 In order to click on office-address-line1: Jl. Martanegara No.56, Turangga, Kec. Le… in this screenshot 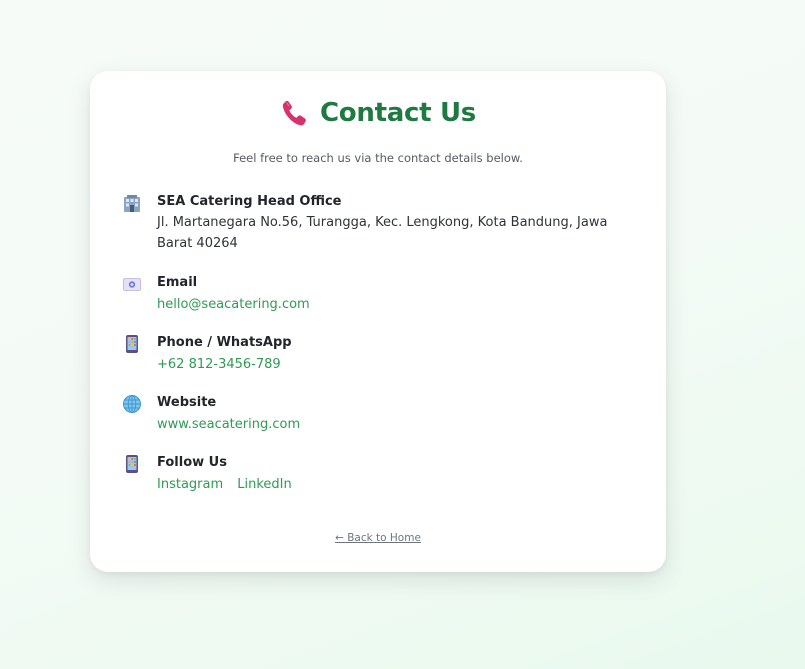, I will do `click(382, 222)`.